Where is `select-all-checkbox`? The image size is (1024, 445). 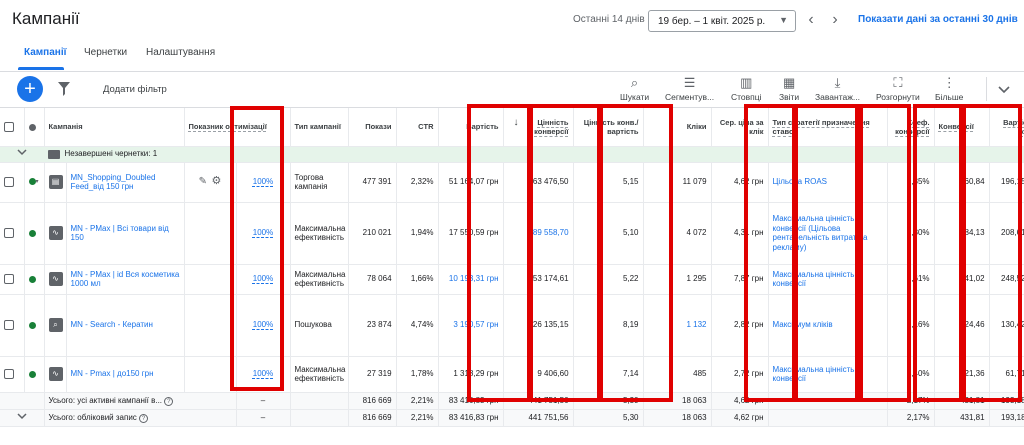
select-all-checkbox is located at coordinates (9, 126).